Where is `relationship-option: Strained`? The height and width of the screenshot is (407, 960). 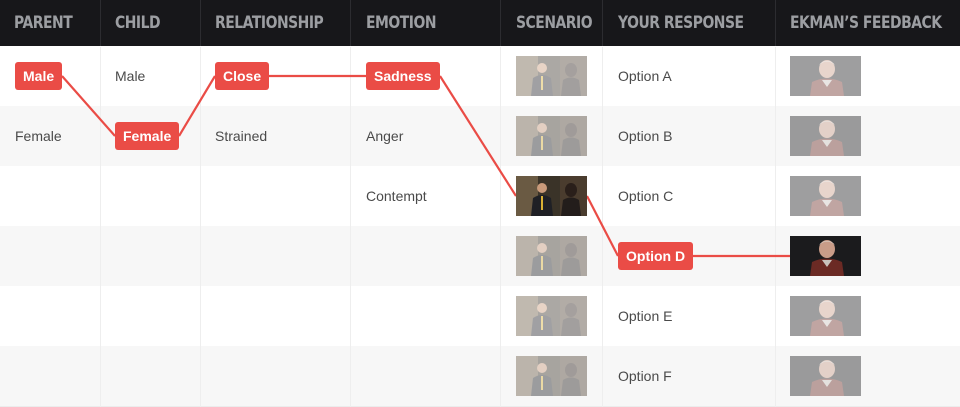 relationship-option: Strained is located at coordinates (241, 136).